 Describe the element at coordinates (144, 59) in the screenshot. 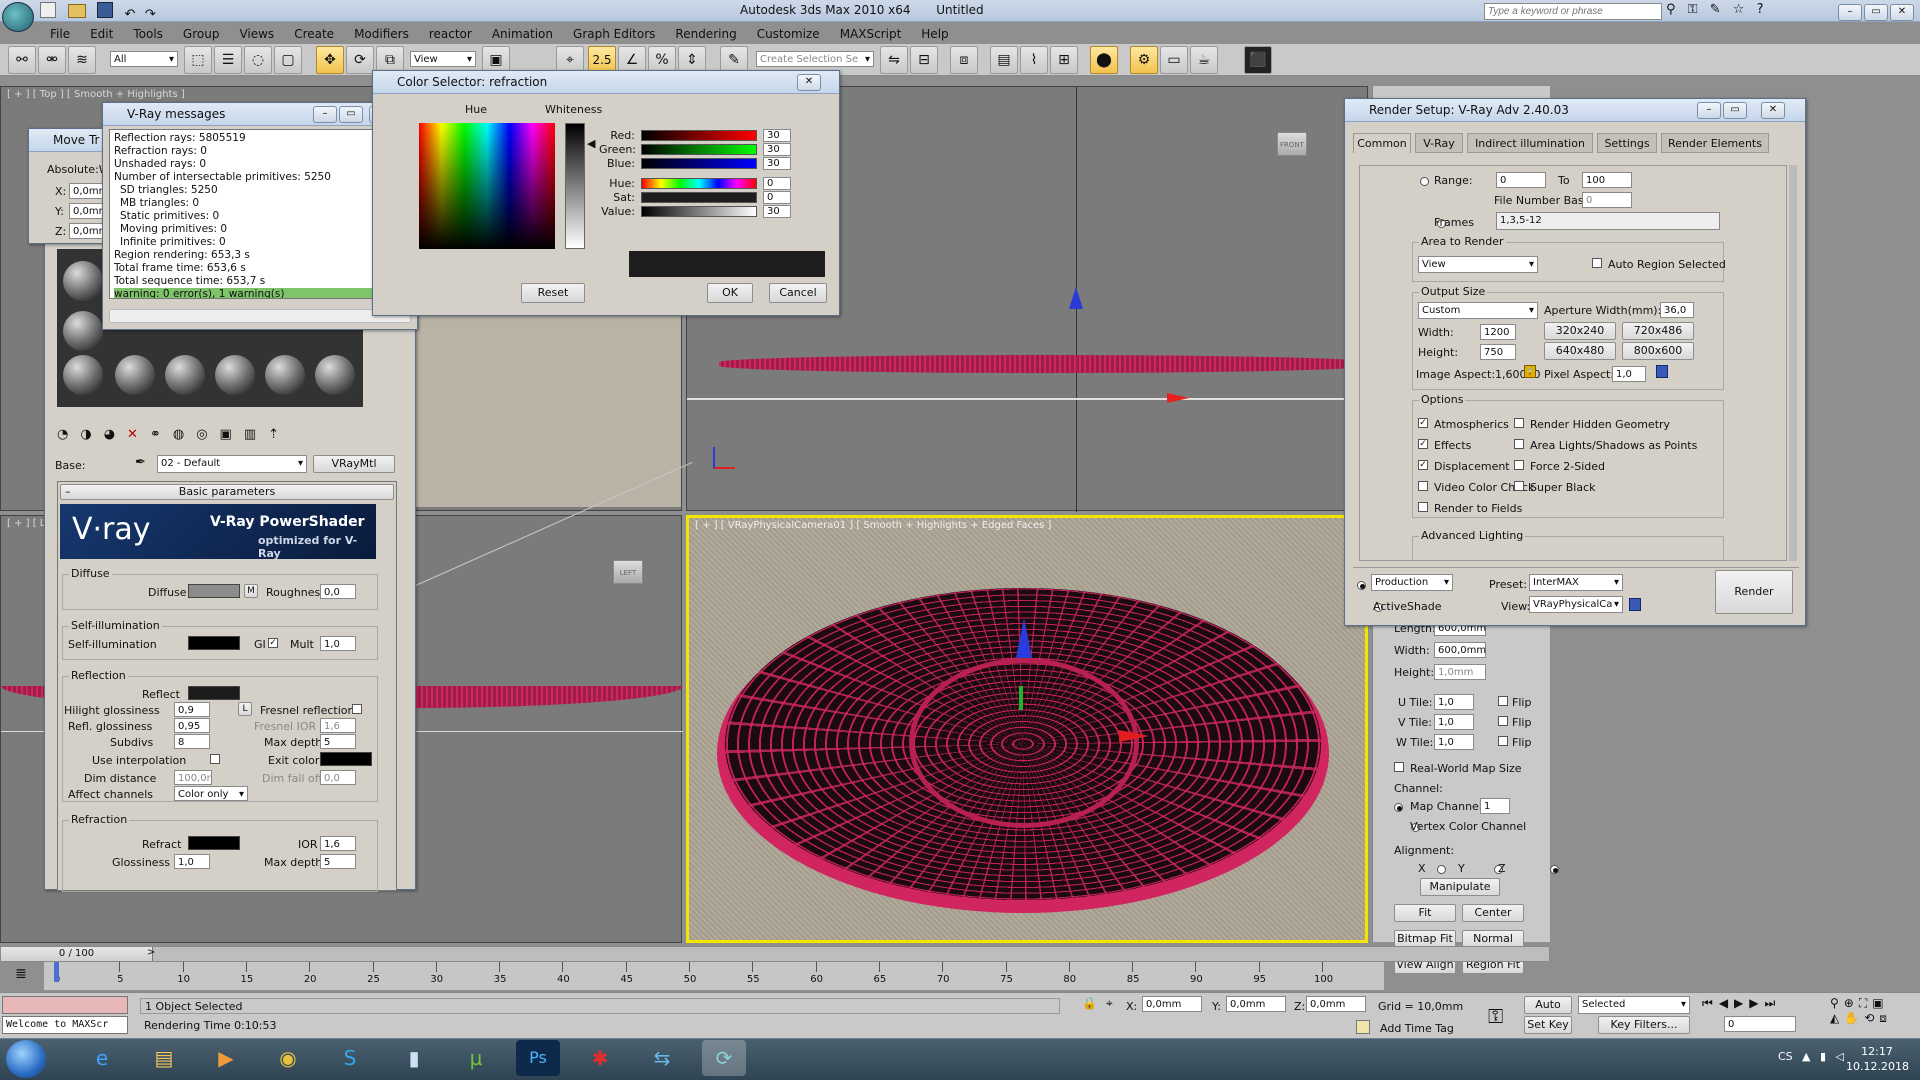

I see `selection-filter-dropdown: All ▾` at that location.